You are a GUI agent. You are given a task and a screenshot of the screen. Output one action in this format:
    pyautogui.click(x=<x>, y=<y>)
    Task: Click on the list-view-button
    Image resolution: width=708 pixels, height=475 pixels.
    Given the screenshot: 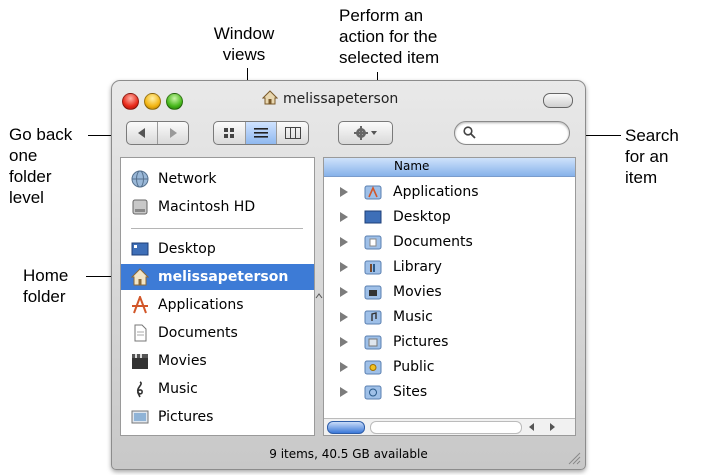 What is the action you would take?
    pyautogui.click(x=261, y=133)
    